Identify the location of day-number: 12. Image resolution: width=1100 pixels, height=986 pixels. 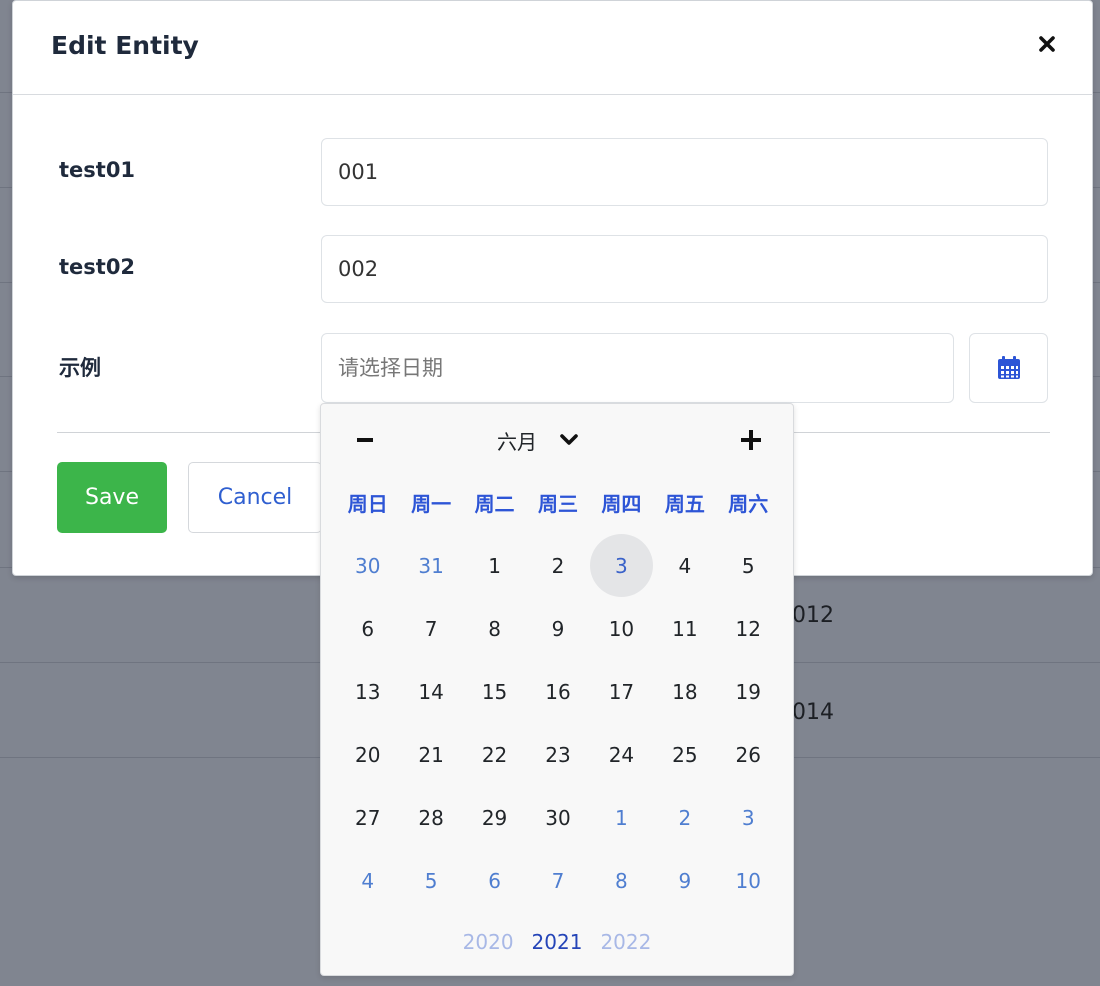
(748, 628).